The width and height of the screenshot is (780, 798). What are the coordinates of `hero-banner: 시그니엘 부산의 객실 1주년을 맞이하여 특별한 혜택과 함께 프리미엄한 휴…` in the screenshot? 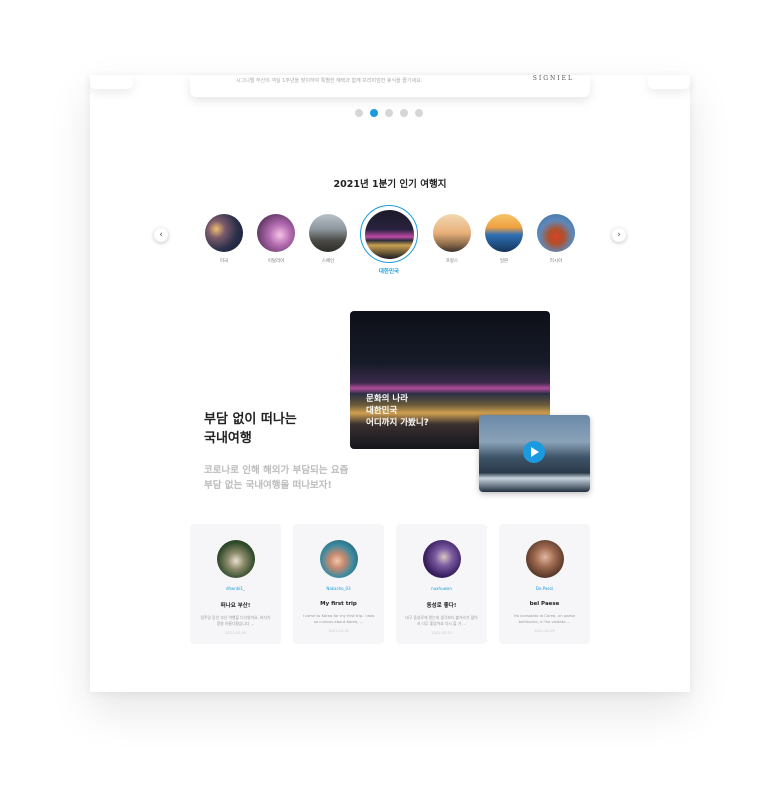 It's located at (390, 86).